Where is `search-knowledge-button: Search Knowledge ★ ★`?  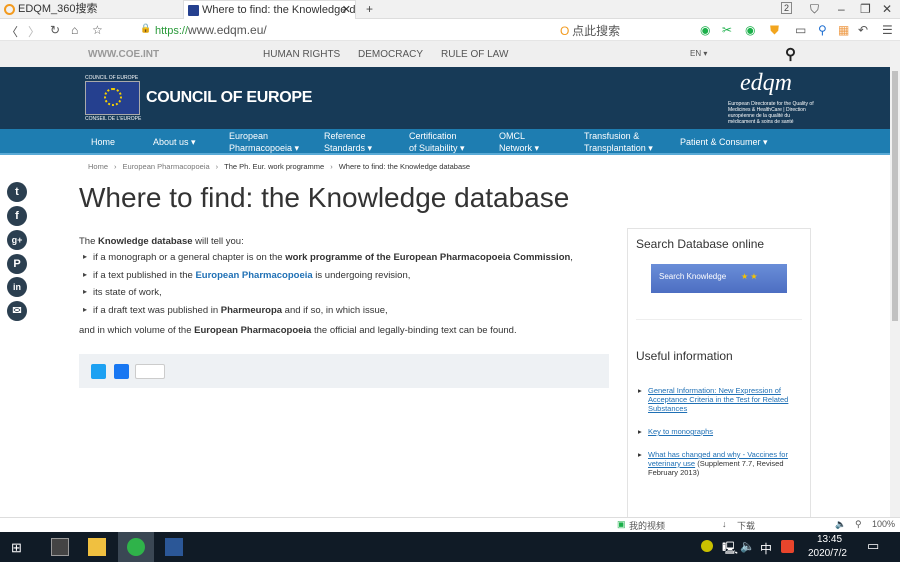 search-knowledge-button: Search Knowledge ★ ★ is located at coordinates (719, 278).